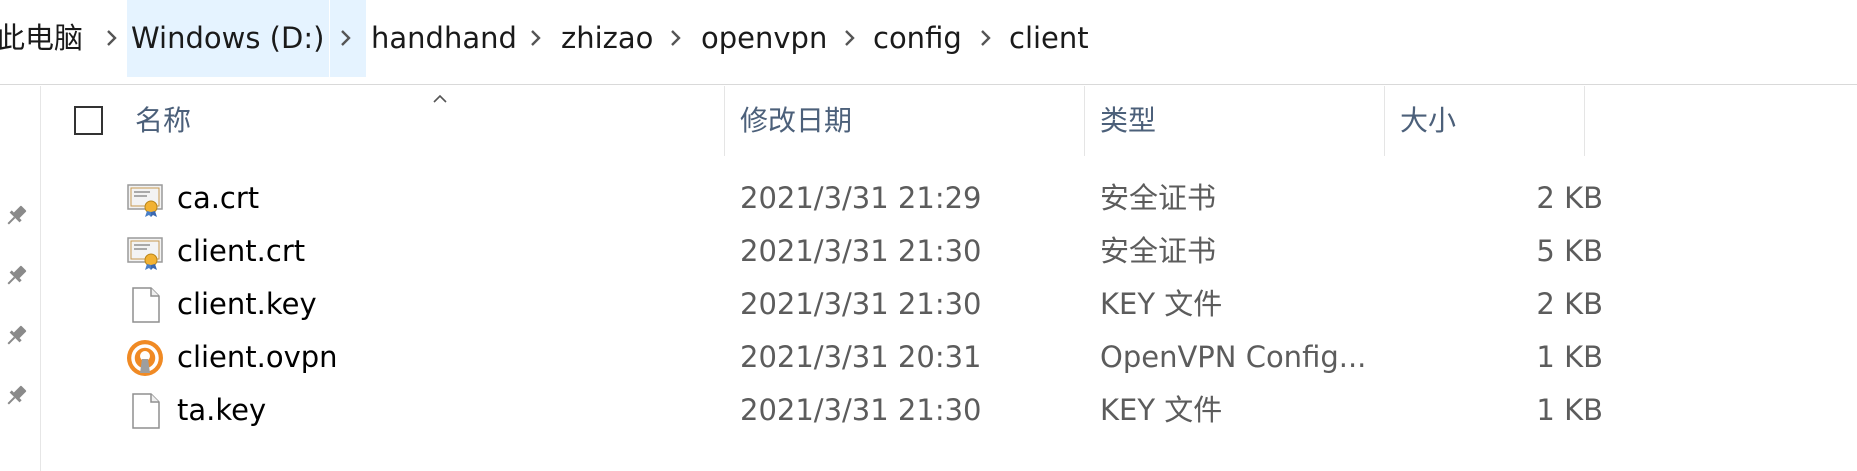  Describe the element at coordinates (444, 38) in the screenshot. I see `breadcrumb-item-handhand: handhand` at that location.